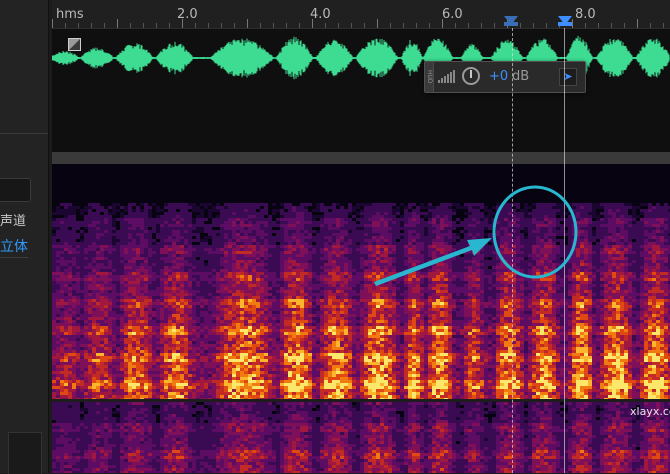  Describe the element at coordinates (650, 411) in the screenshot. I see `watermark-domain: xlayx.com` at that location.